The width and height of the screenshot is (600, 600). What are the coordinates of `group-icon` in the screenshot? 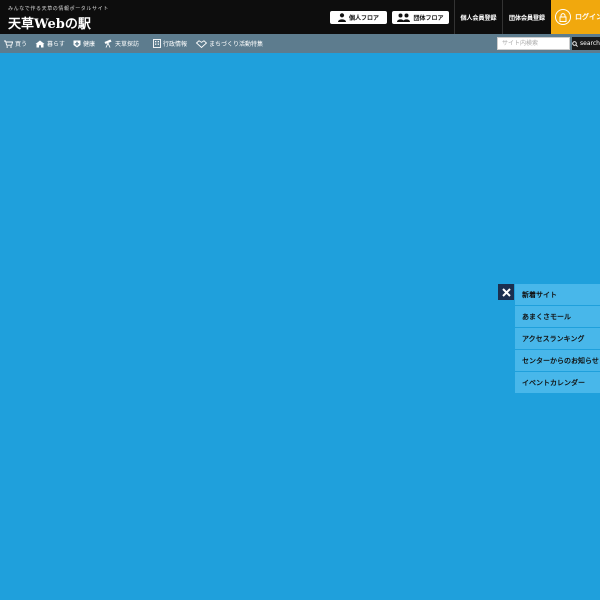 It's located at (404, 17).